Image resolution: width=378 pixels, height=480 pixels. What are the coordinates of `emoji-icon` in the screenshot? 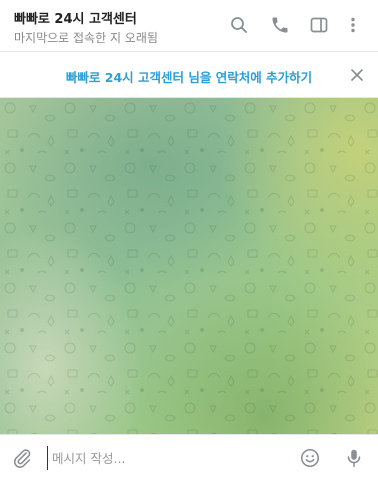 It's located at (310, 458).